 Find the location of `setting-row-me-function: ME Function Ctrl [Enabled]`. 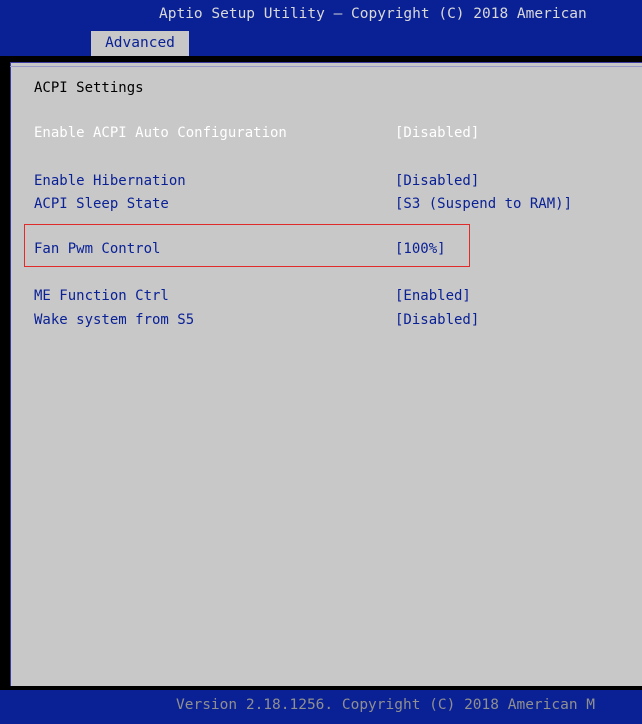

setting-row-me-function: ME Function Ctrl [Enabled] is located at coordinates (334, 296).